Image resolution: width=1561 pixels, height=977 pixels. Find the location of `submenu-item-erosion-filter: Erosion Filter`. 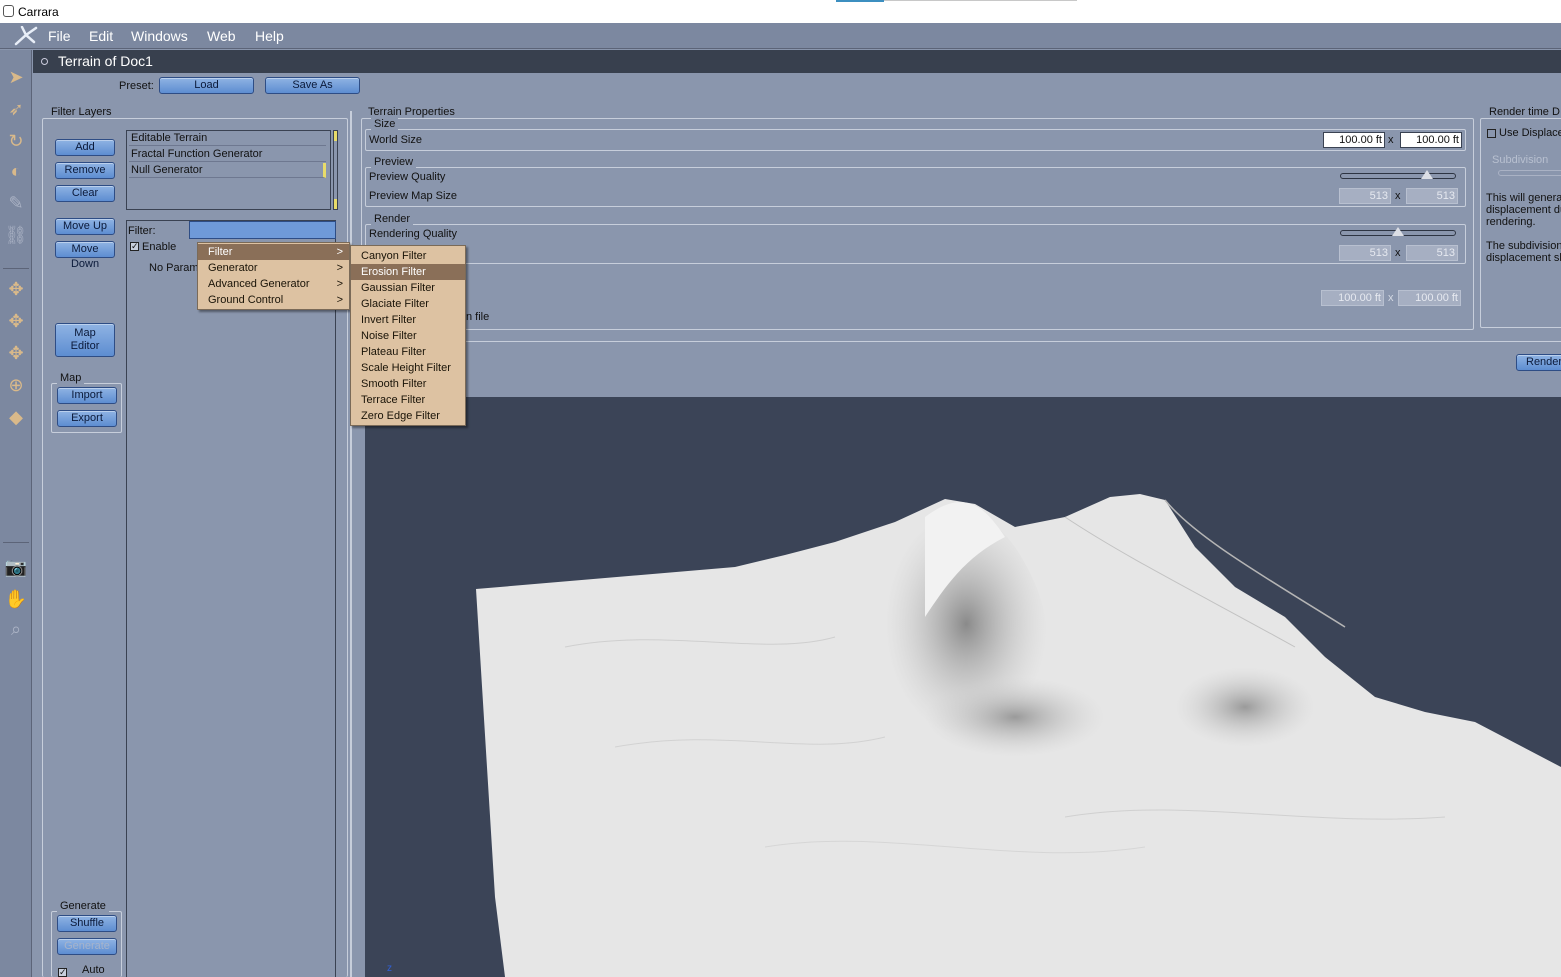

submenu-item-erosion-filter: Erosion Filter is located at coordinates (408, 272).